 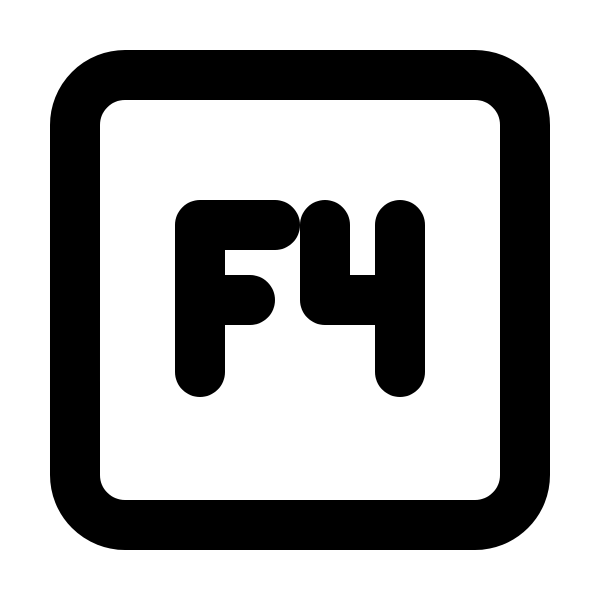 What do you see at coordinates (362, 298) in the screenshot?
I see `digit-four-glyph` at bounding box center [362, 298].